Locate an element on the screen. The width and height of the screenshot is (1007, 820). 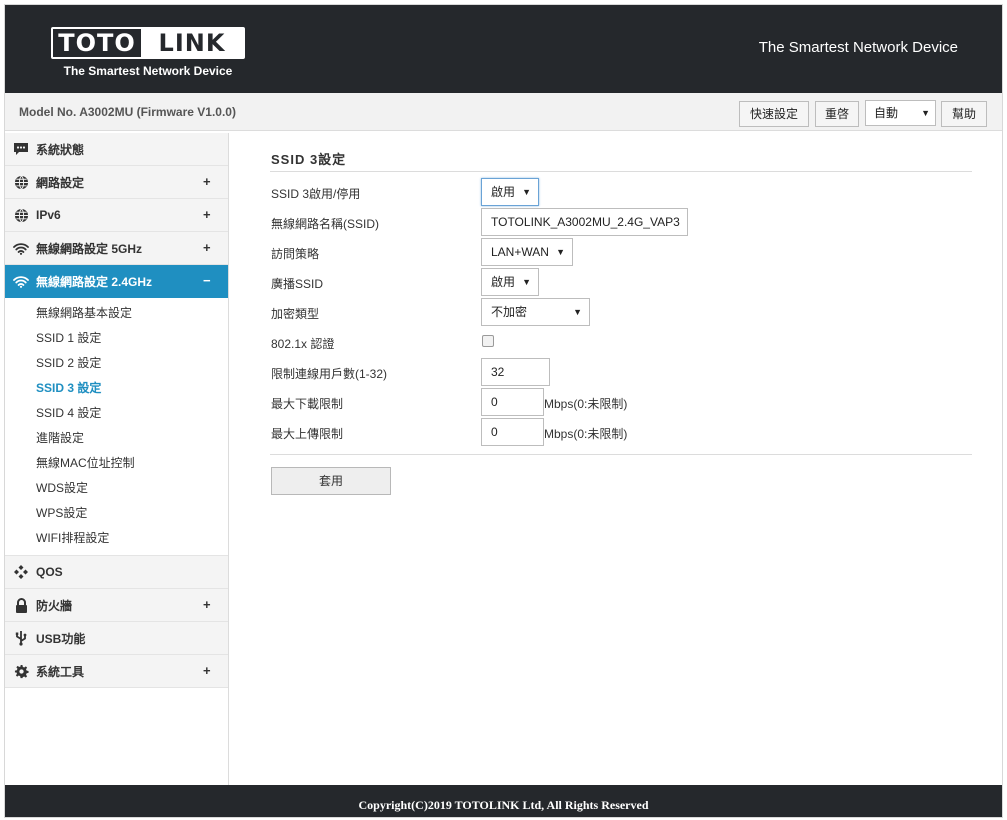
totolink-logo: TOTO LINK The Smartest Network Device is located at coordinates (148, 52).